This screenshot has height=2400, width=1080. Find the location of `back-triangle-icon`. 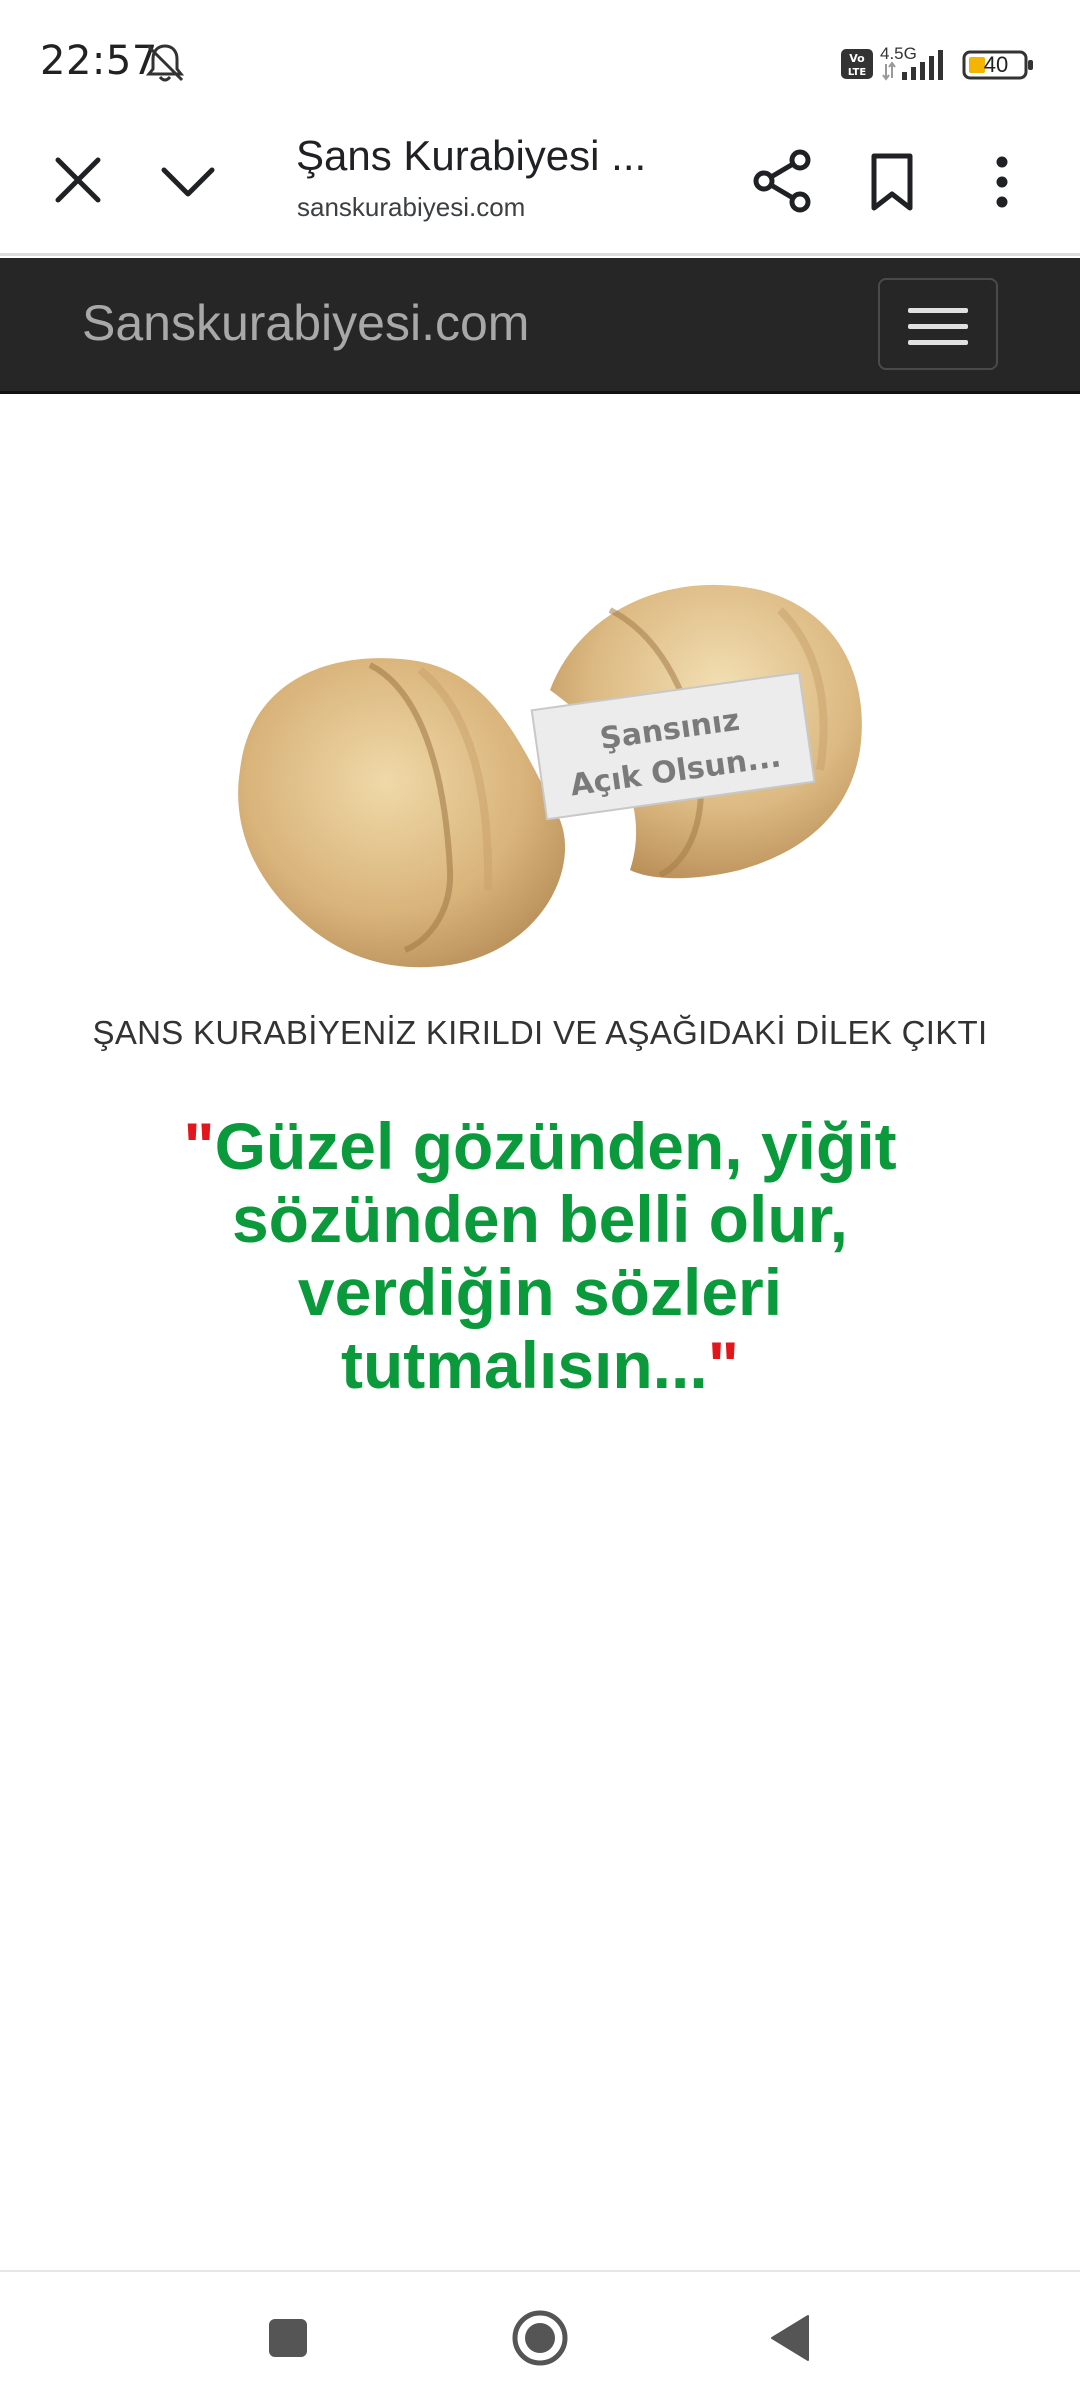

back-triangle-icon is located at coordinates (790, 2338).